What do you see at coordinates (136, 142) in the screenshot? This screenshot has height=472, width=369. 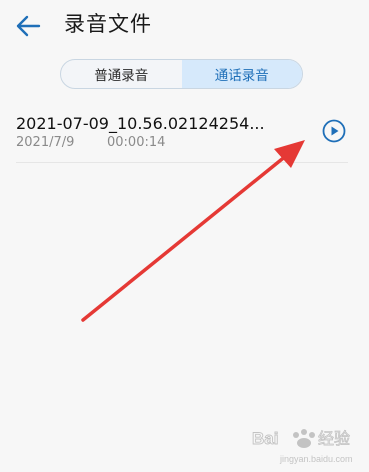 I see `recording-duration: 00:00:14` at bounding box center [136, 142].